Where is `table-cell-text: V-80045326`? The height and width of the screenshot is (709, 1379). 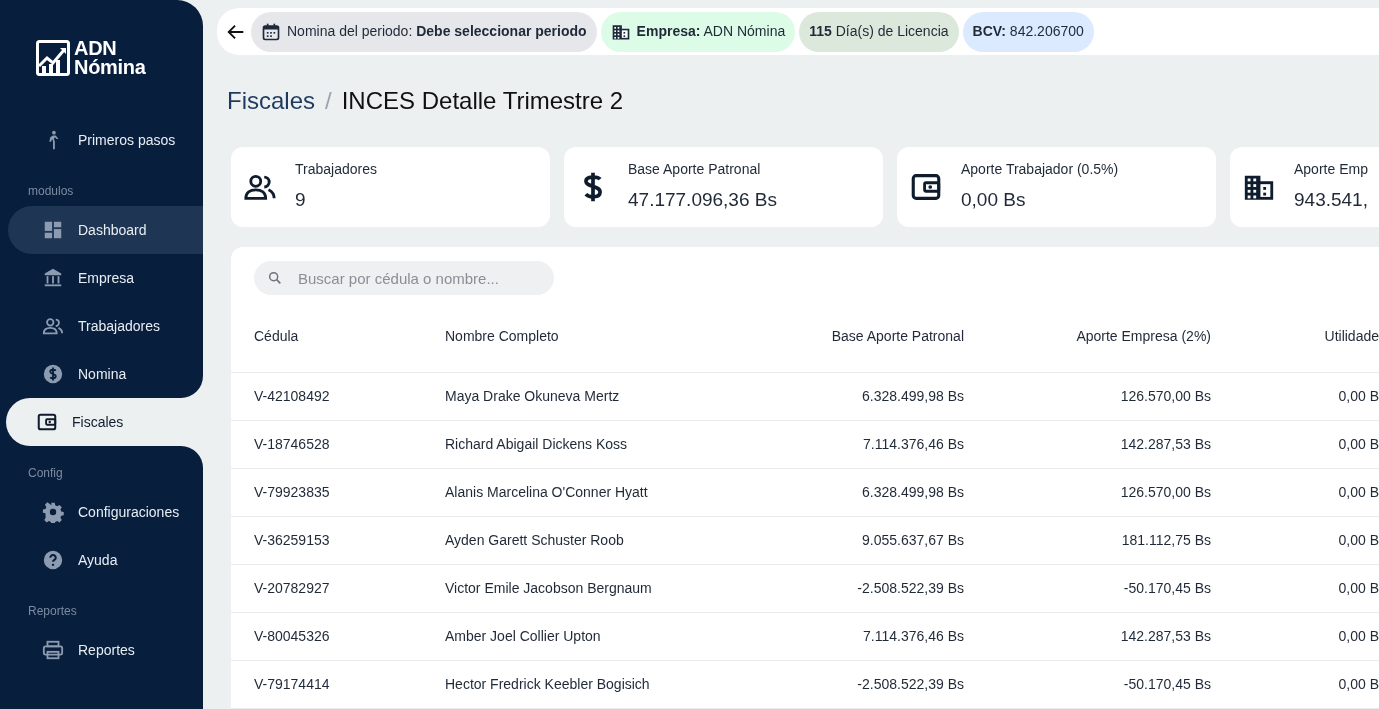 table-cell-text: V-80045326 is located at coordinates (292, 636).